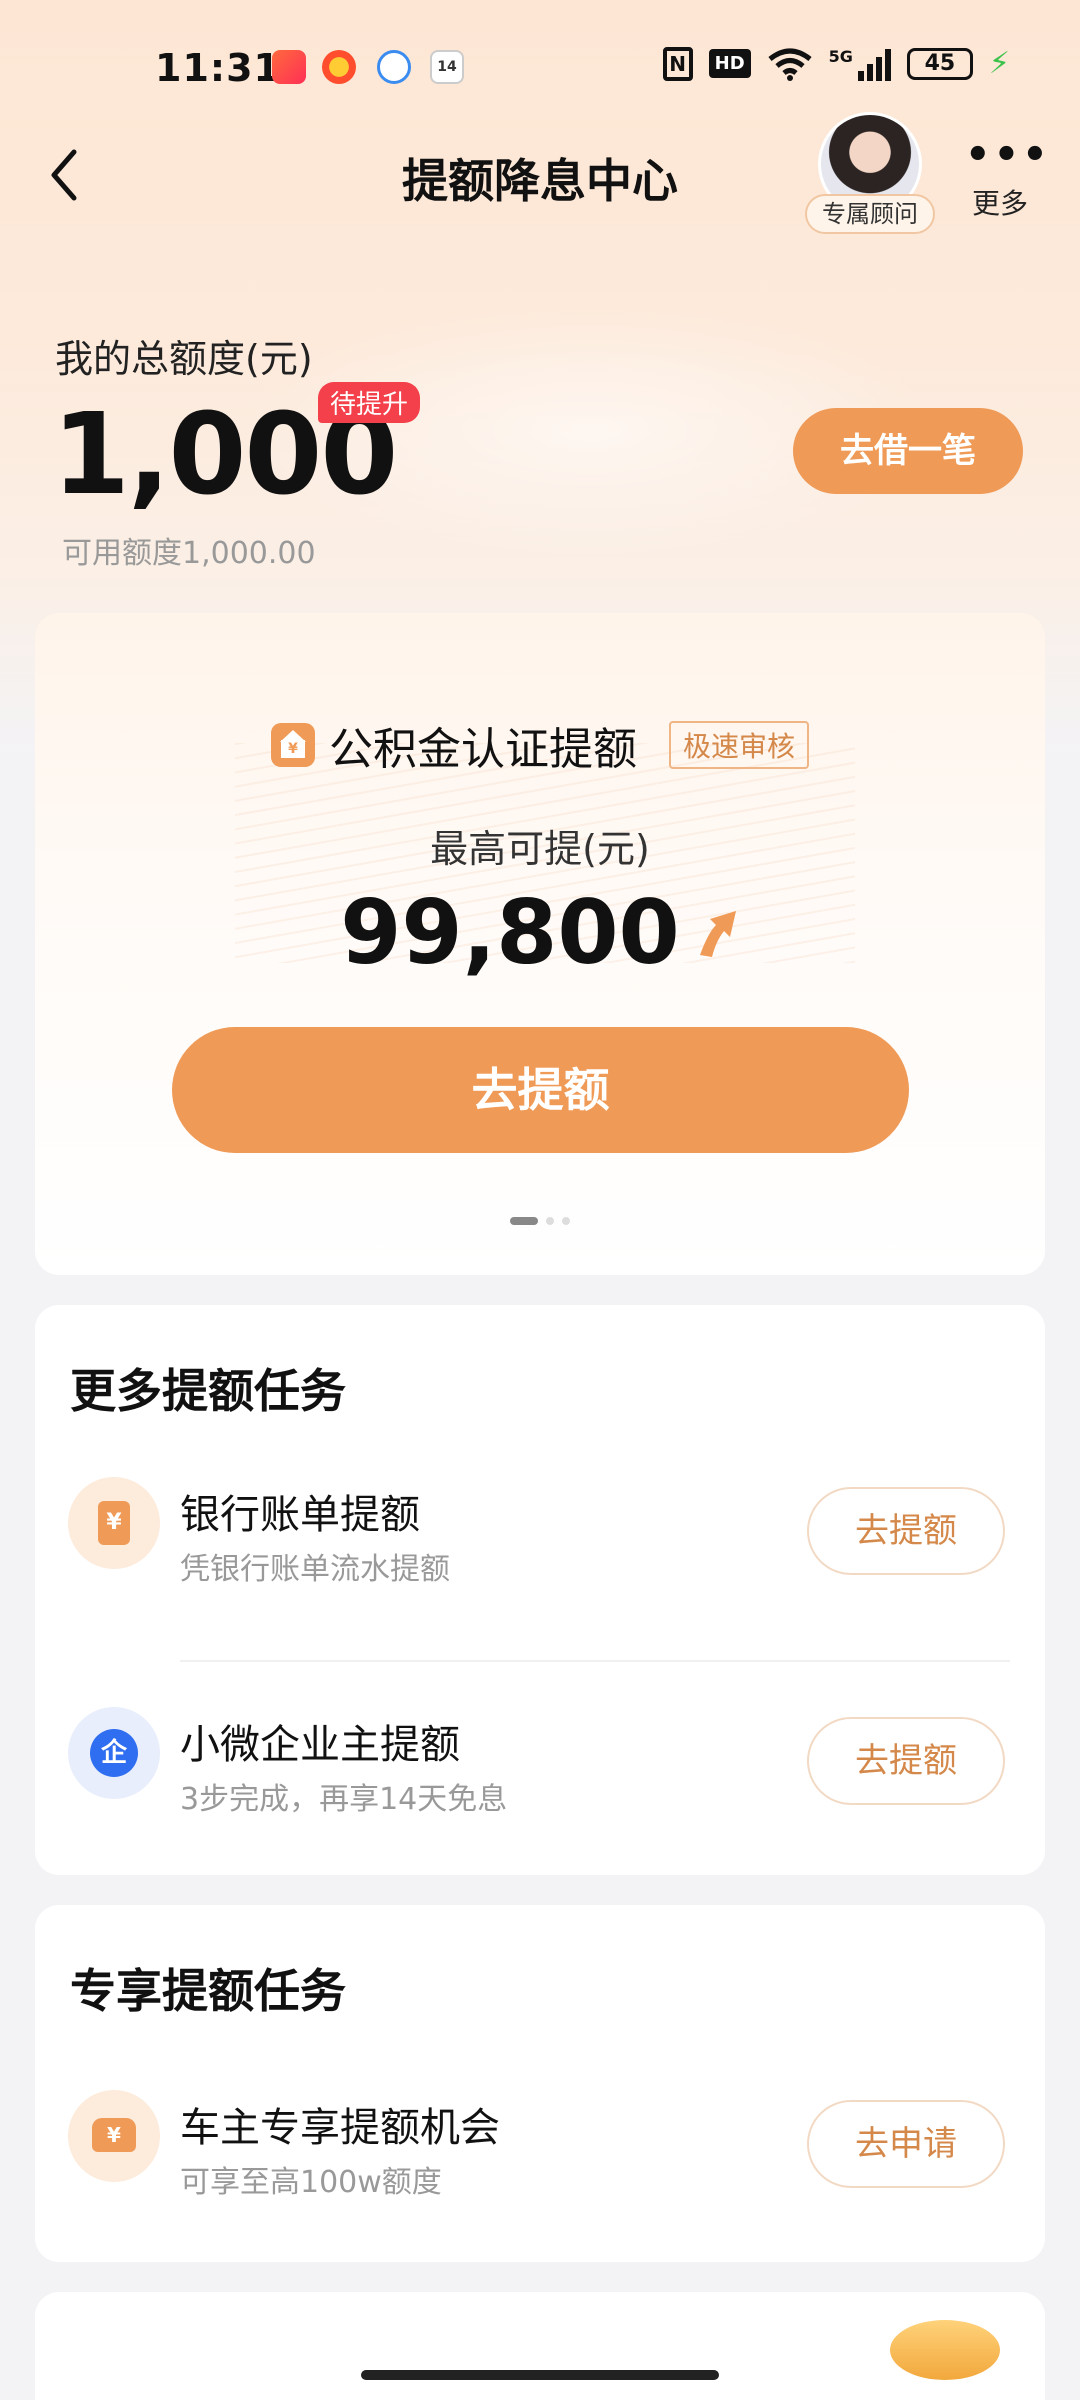 The height and width of the screenshot is (2400, 1080). I want to click on battery-icon: 45, so click(939, 63).